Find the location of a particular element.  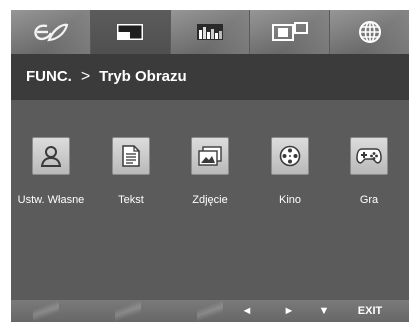

breadcrumb: FUNC. > Tryb Obrazu is located at coordinates (106, 77).